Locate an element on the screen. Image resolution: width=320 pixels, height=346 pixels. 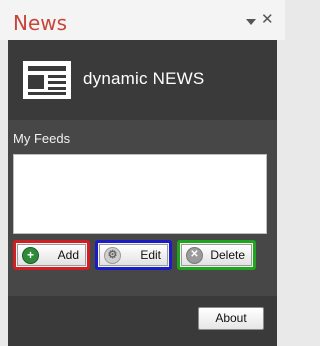
add-button: + Add is located at coordinates (51, 255).